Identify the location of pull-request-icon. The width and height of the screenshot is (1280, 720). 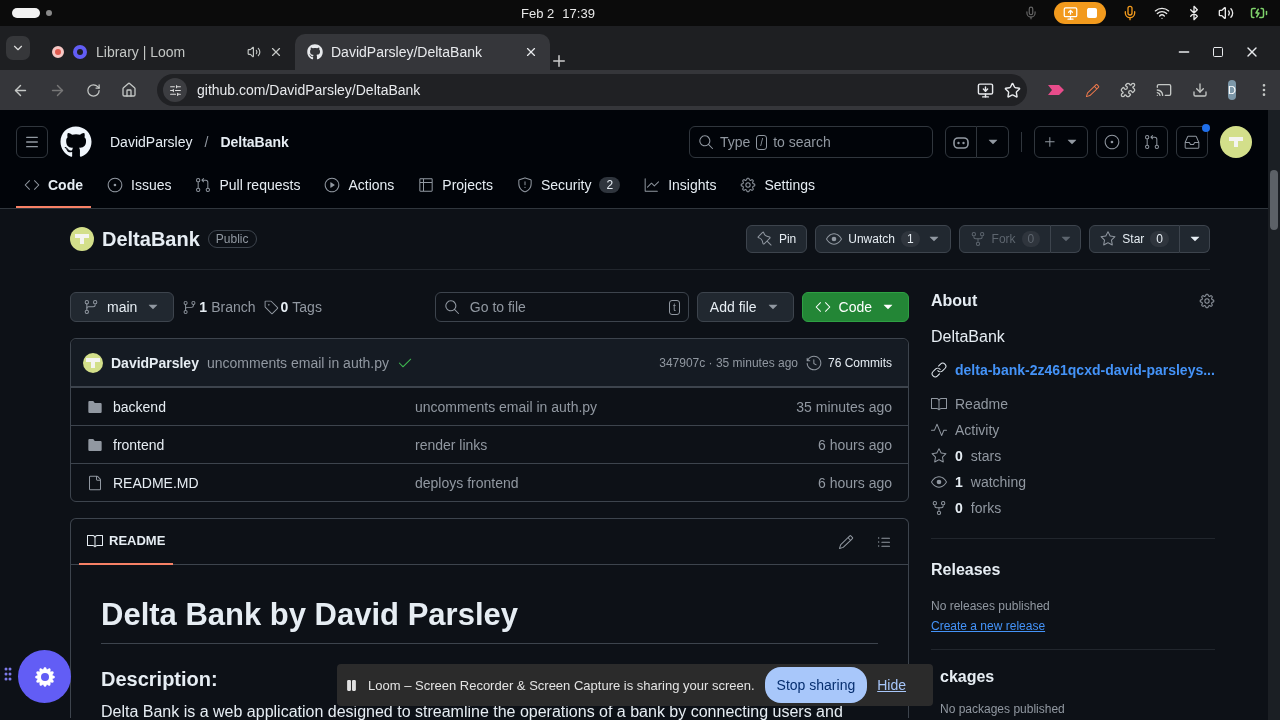
(203, 185).